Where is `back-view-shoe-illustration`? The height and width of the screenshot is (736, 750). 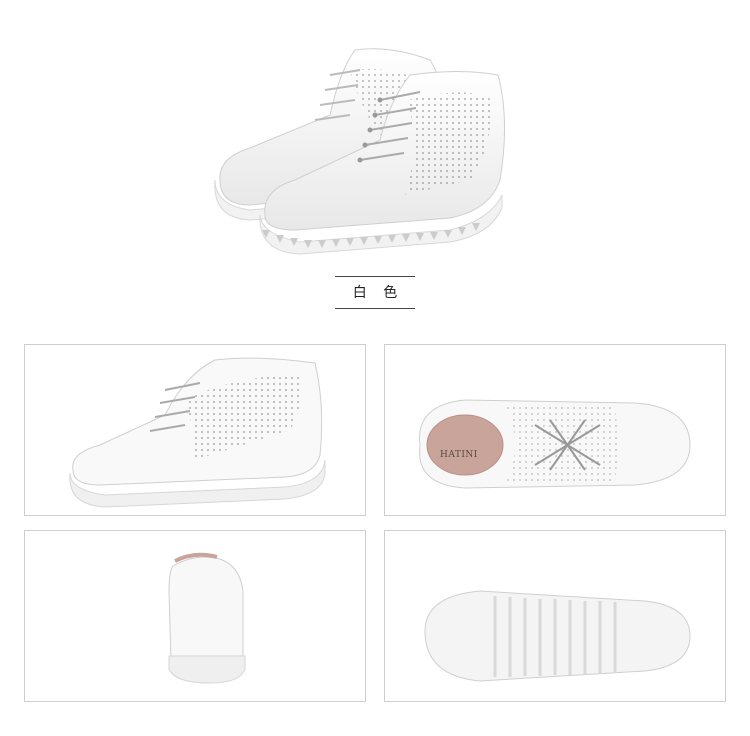 back-view-shoe-illustration is located at coordinates (207, 618).